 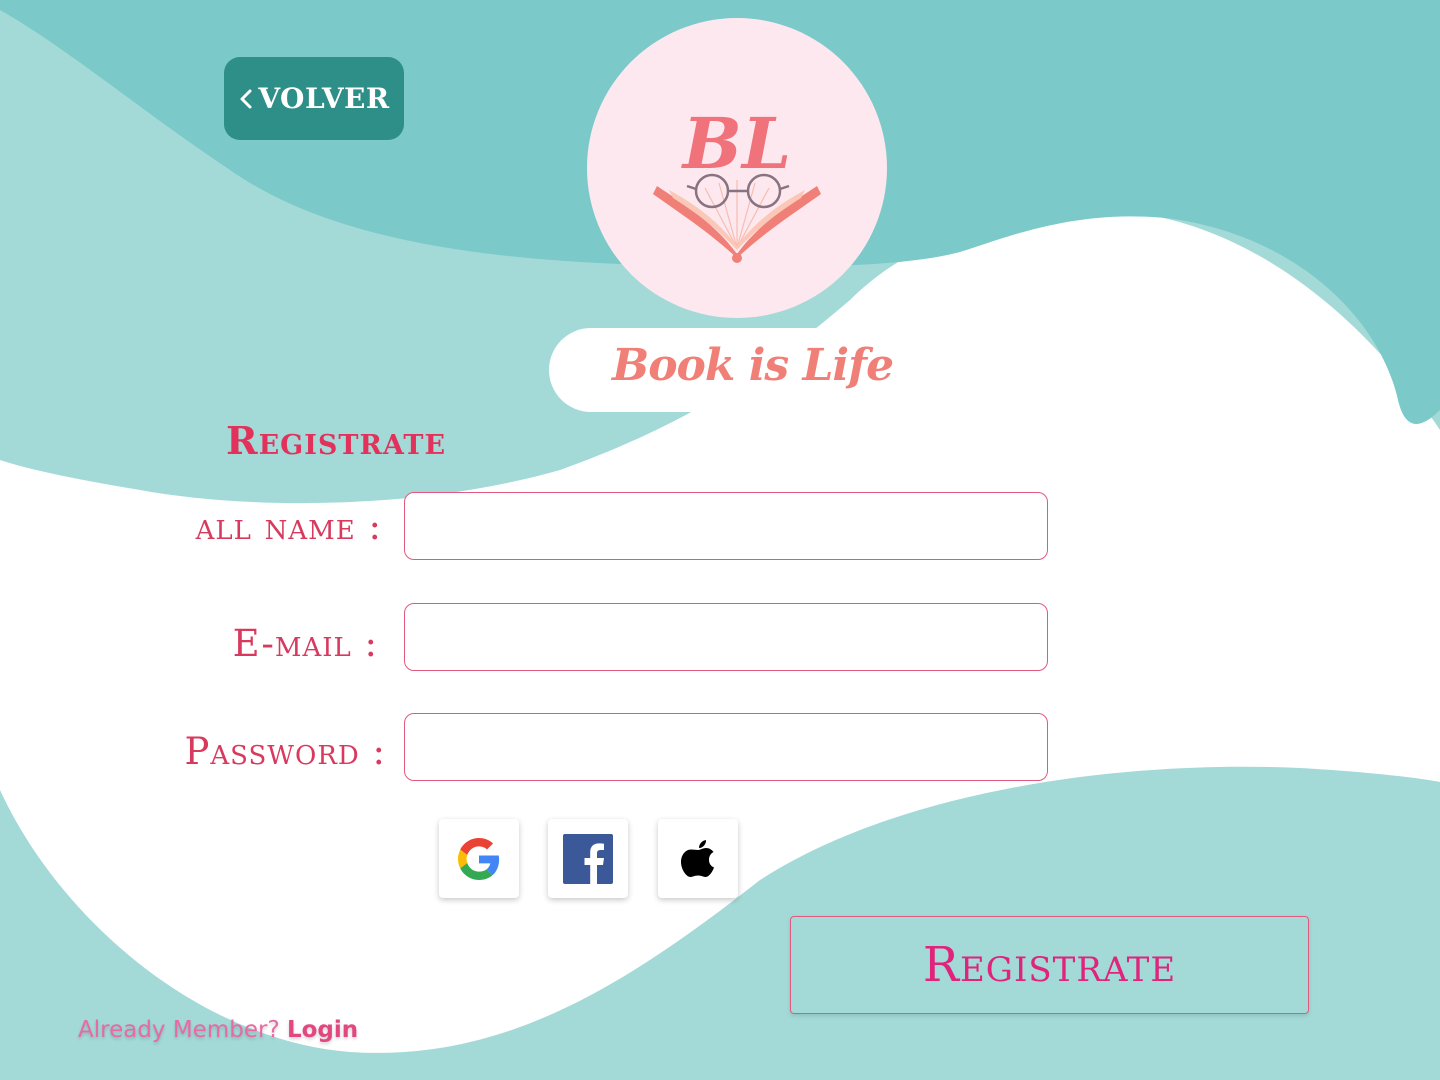 What do you see at coordinates (736, 143) in the screenshot?
I see `logo-monogram: BL` at bounding box center [736, 143].